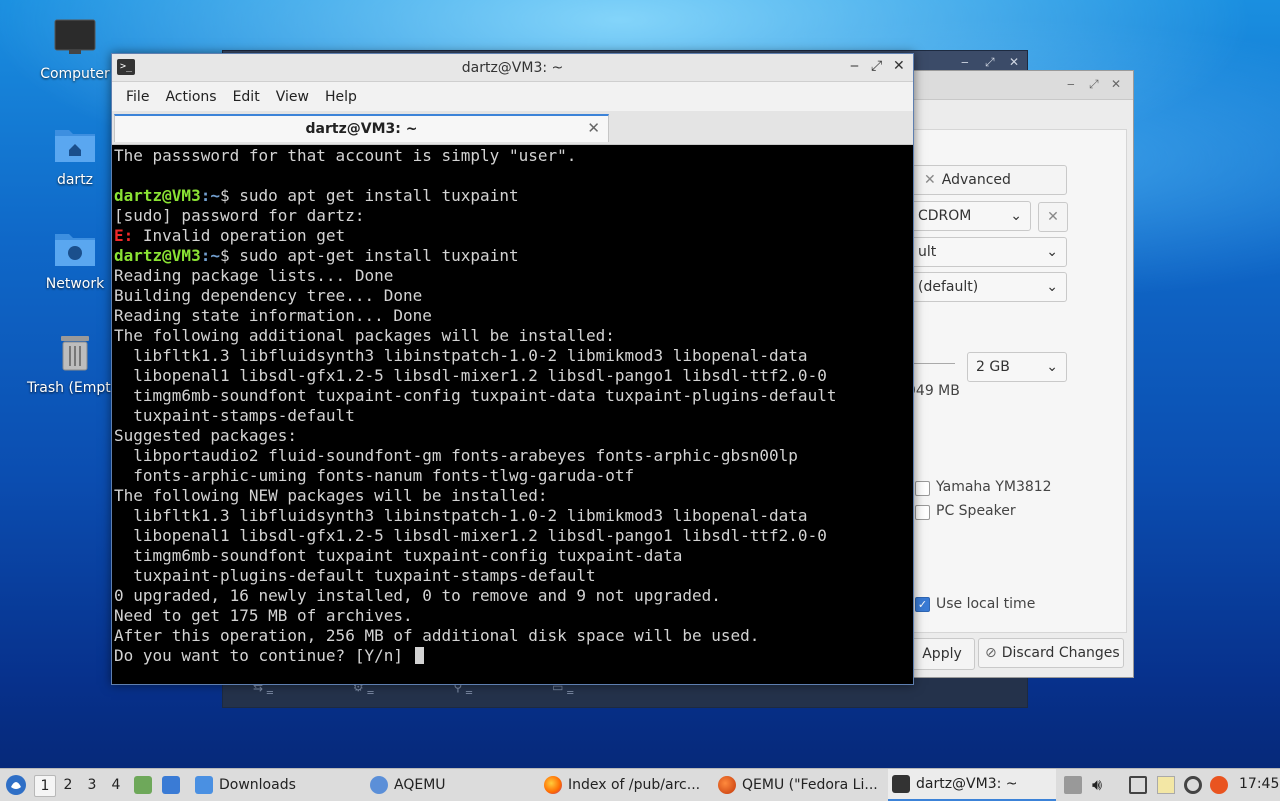 Image resolution: width=1280 pixels, height=801 pixels. I want to click on menu-file: File, so click(137, 97).